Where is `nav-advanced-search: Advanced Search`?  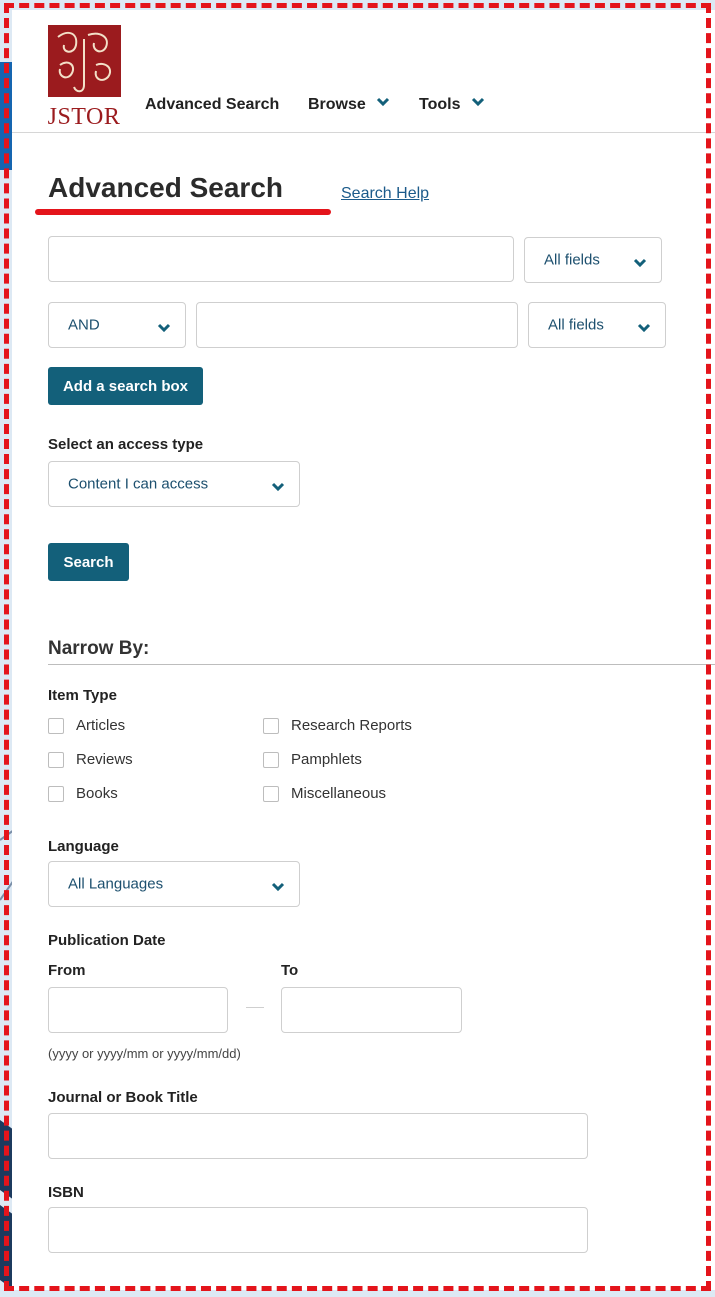
nav-advanced-search: Advanced Search is located at coordinates (212, 105).